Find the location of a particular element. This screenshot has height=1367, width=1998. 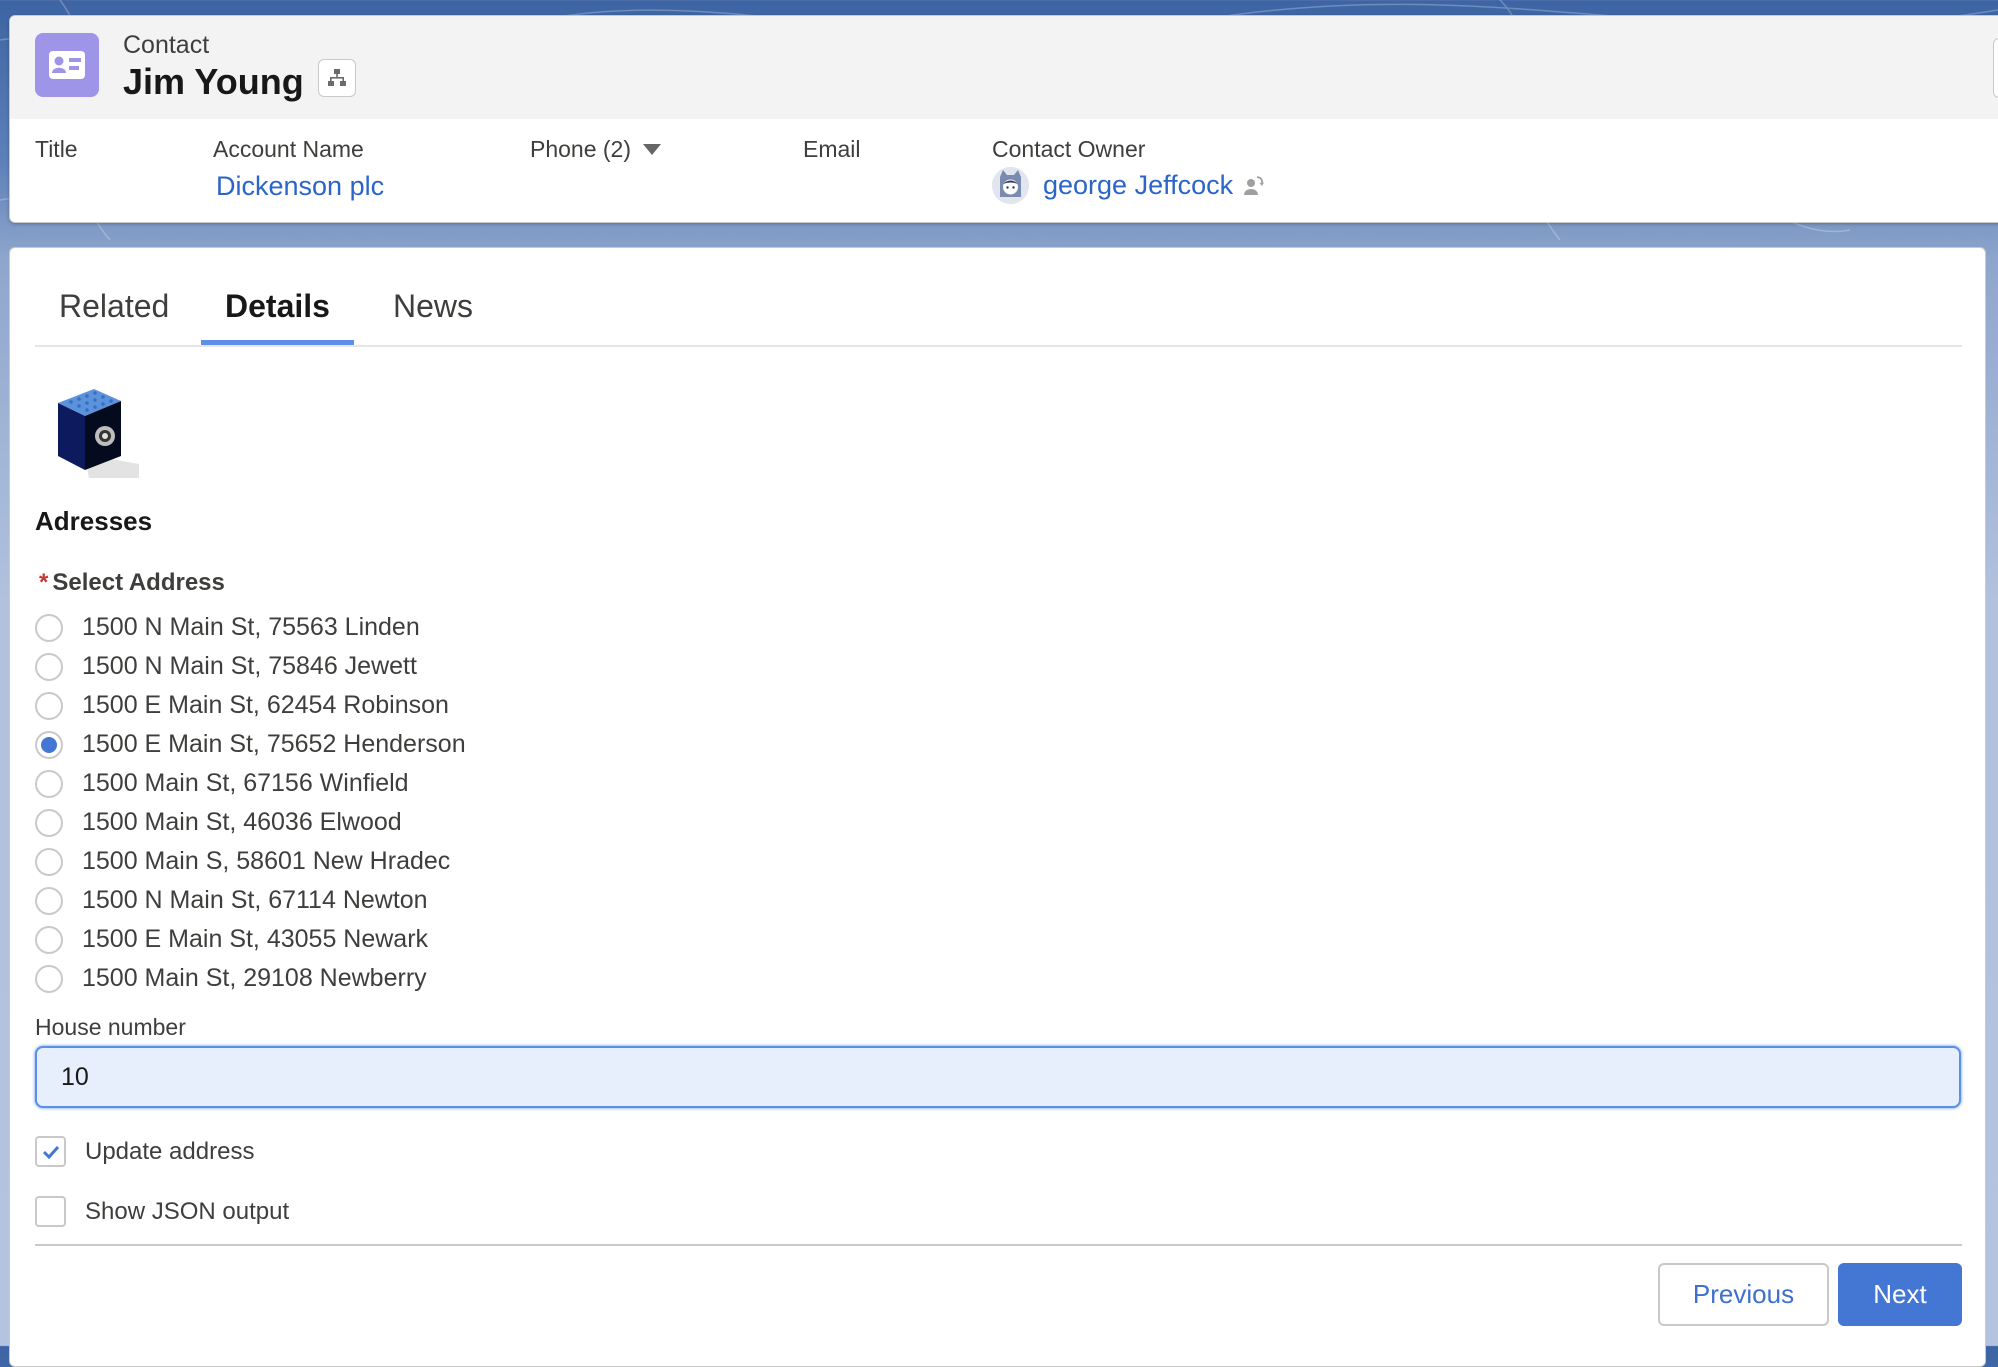

address-option: 1500 E Main St, 75652 Henderson is located at coordinates (250, 744).